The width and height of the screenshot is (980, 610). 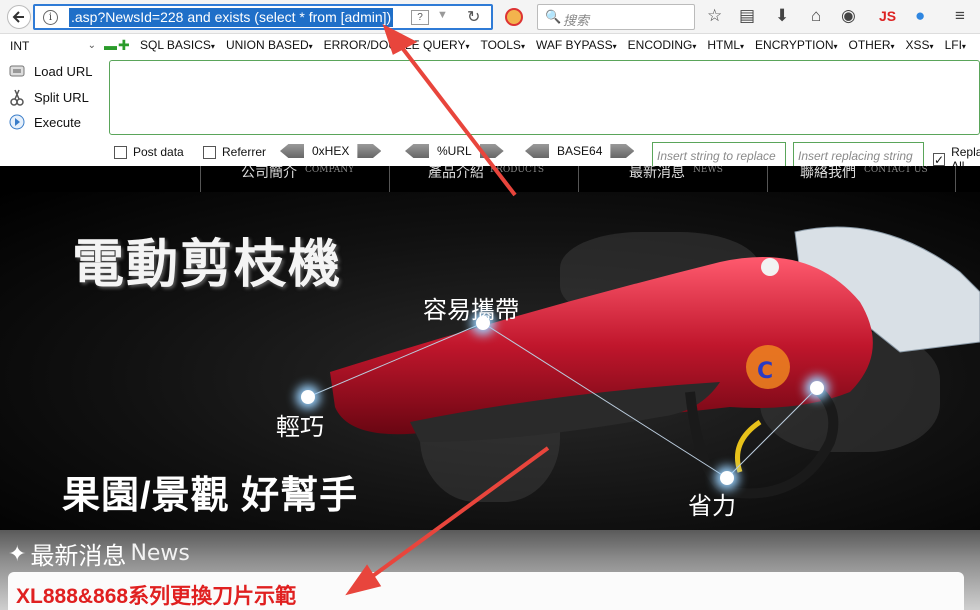 What do you see at coordinates (156, 595) in the screenshot?
I see `news-item-link: XL888&868系列更換刀片示範` at bounding box center [156, 595].